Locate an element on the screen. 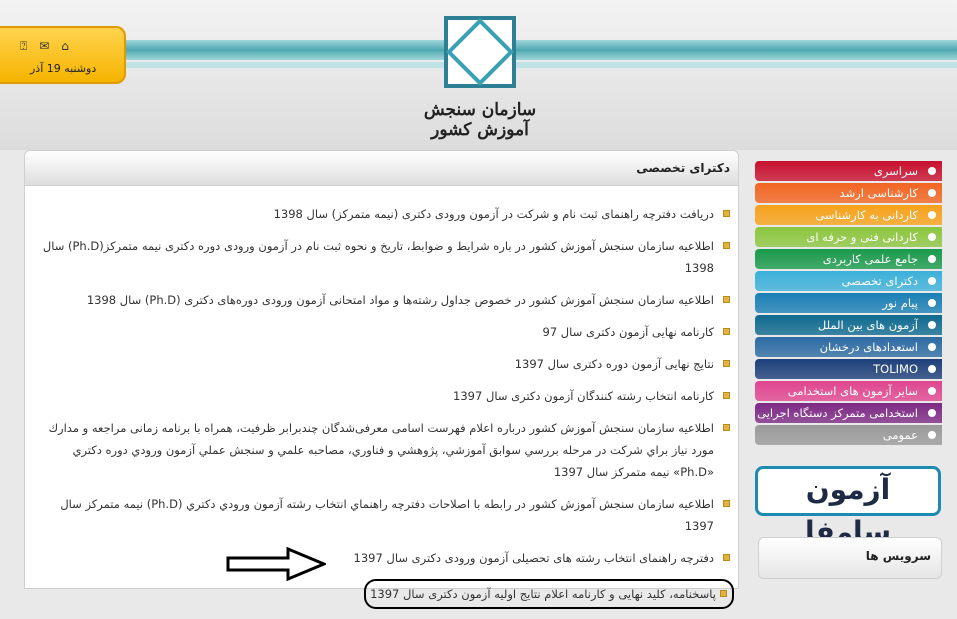  sidebar-item: پیام نور is located at coordinates (848, 303).